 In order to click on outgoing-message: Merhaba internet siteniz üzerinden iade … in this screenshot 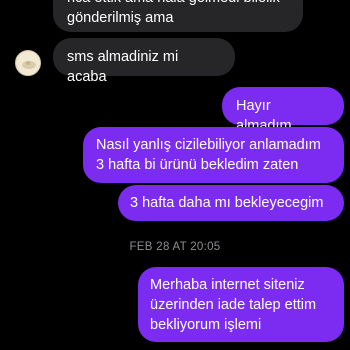, I will do `click(241, 304)`.